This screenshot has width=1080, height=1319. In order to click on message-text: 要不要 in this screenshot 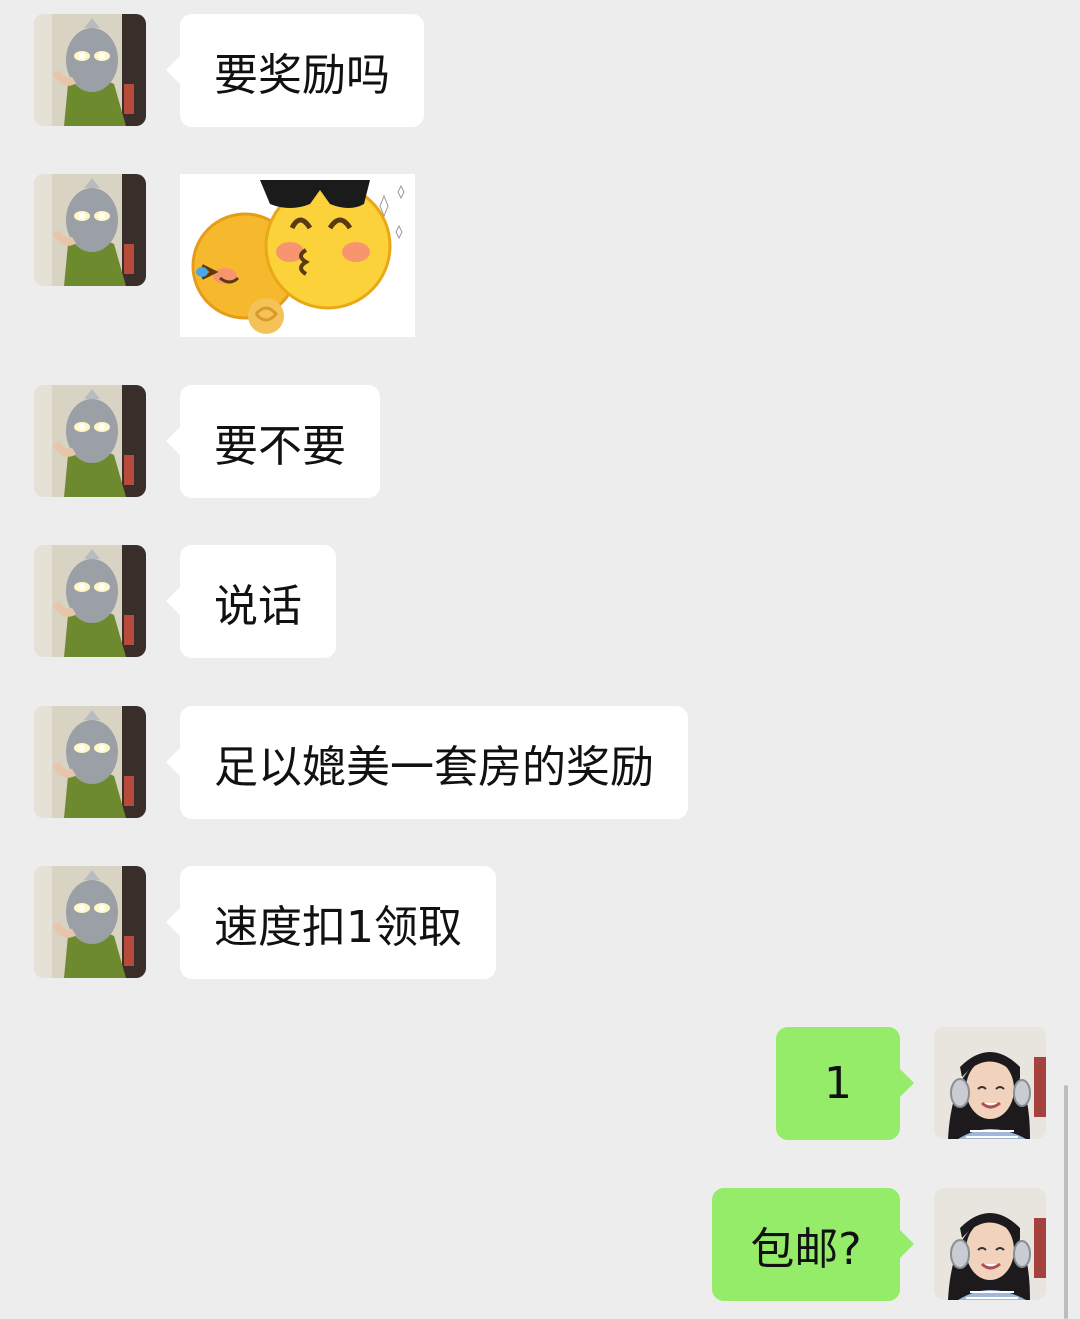, I will do `click(280, 446)`.